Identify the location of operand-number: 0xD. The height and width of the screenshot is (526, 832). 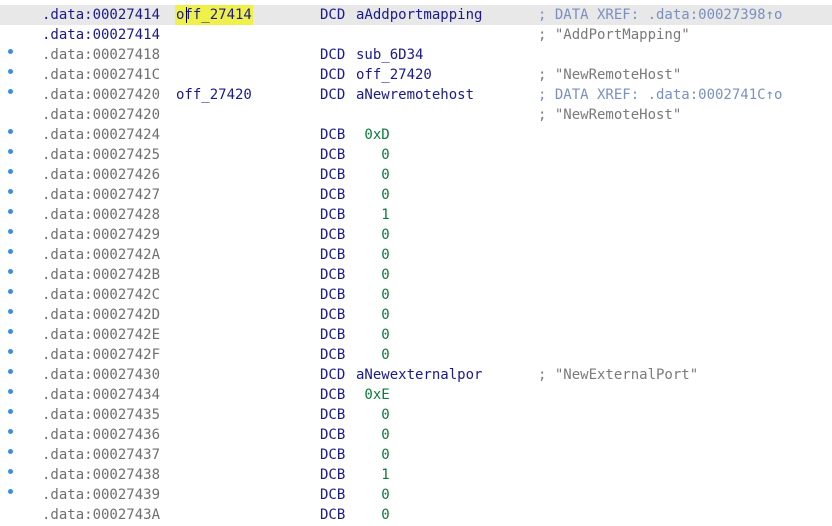
(372, 135).